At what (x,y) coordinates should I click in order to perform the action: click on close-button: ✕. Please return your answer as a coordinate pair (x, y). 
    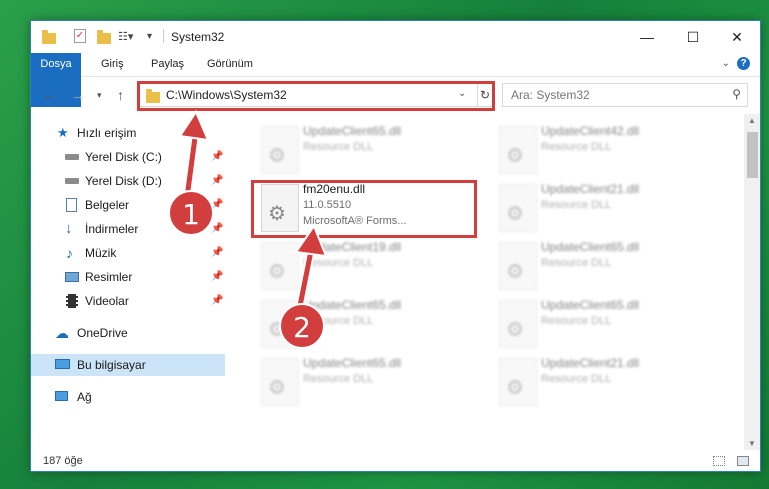
    Looking at the image, I should click on (737, 37).